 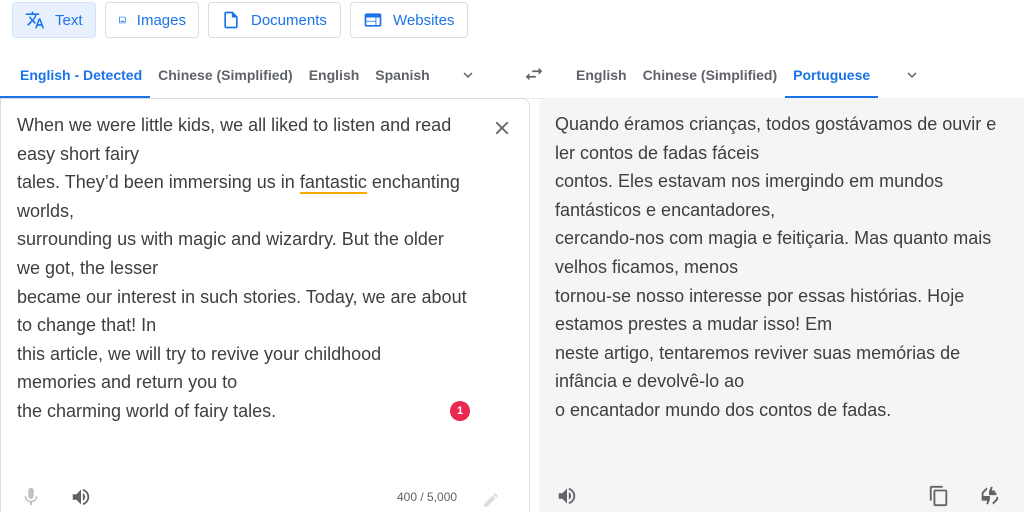 What do you see at coordinates (54, 20) in the screenshot?
I see `text-mode-button: Text` at bounding box center [54, 20].